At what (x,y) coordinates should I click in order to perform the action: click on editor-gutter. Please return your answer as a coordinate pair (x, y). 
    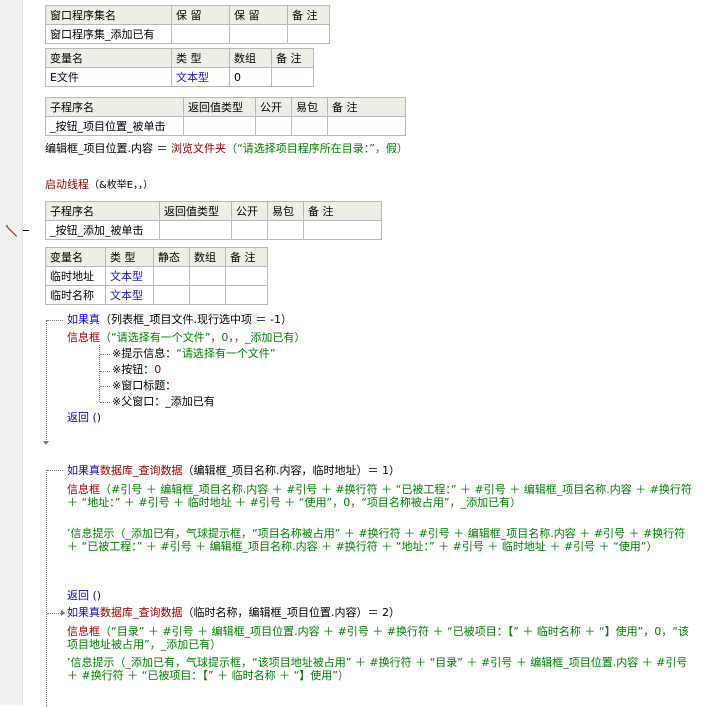
    Looking at the image, I should click on (11, 352).